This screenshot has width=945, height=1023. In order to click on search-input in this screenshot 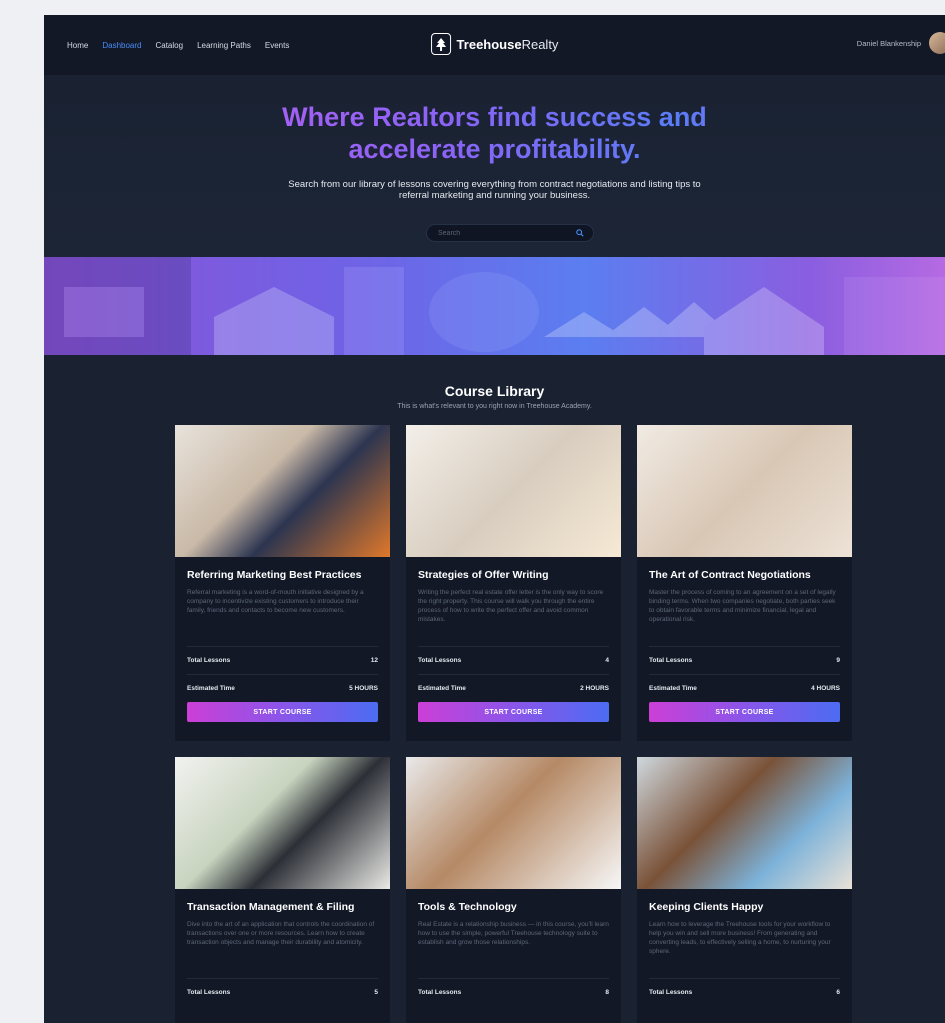, I will do `click(503, 233)`.